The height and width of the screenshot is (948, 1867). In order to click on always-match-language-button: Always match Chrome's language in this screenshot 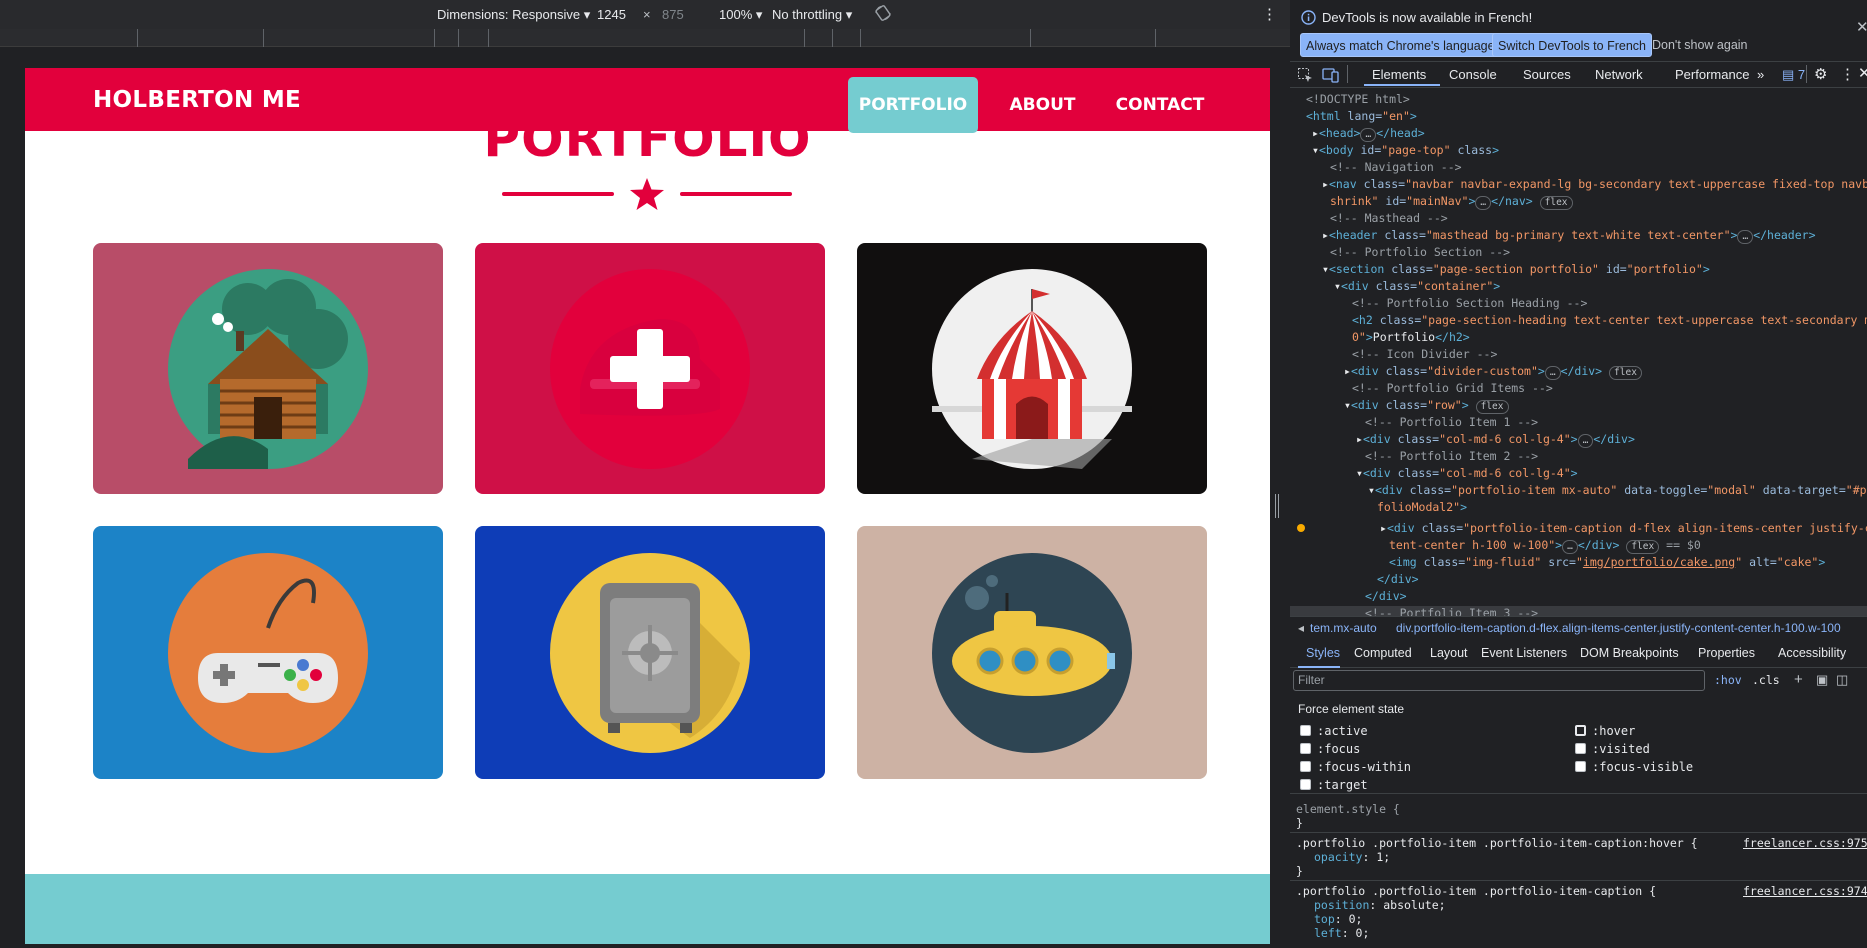, I will do `click(1400, 45)`.